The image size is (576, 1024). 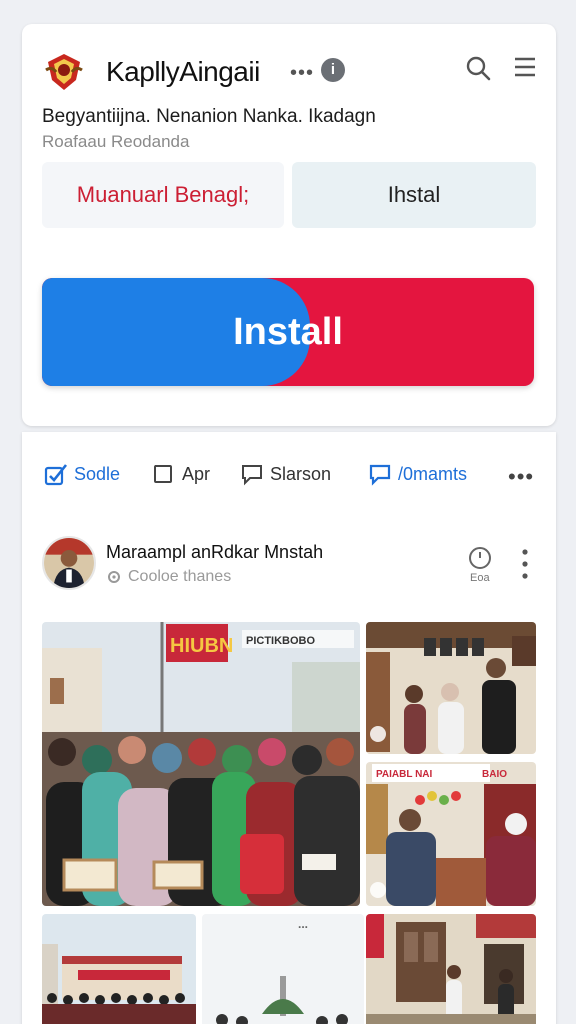 I want to click on install-label: Install, so click(x=288, y=331).